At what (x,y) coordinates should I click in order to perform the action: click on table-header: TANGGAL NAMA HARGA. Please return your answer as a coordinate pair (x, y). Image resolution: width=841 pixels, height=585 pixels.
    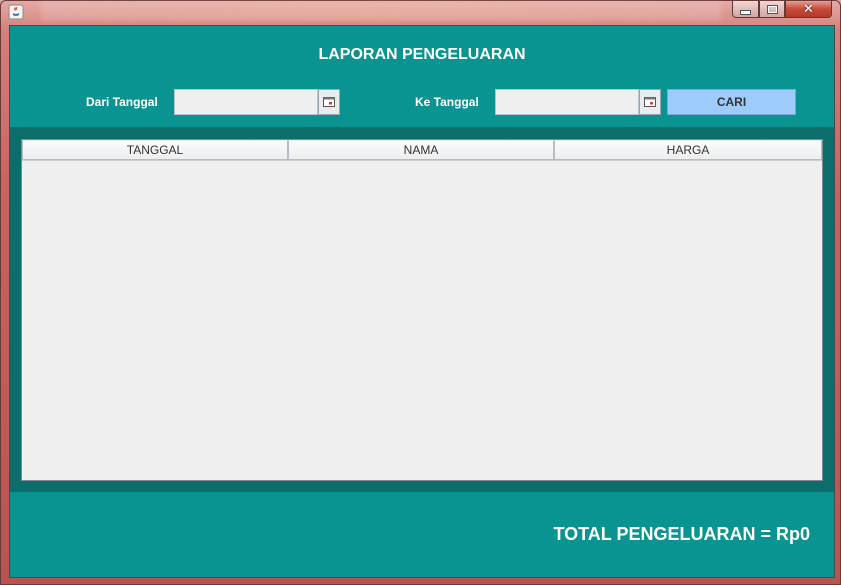
    Looking at the image, I should click on (422, 150).